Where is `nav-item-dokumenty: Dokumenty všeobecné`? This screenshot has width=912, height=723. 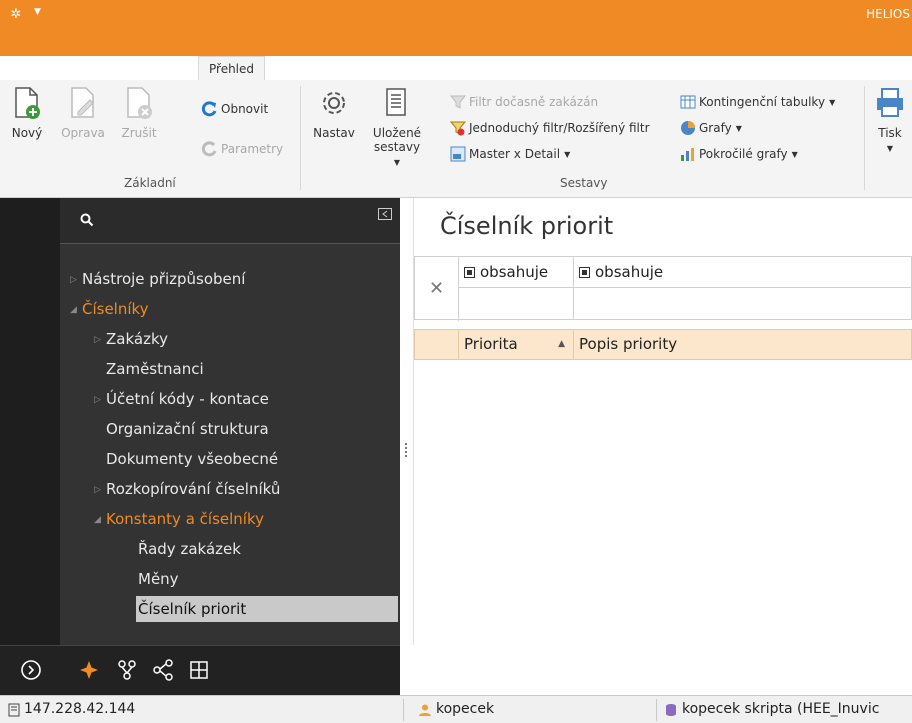 nav-item-dokumenty: Dokumenty všeobecné is located at coordinates (192, 459).